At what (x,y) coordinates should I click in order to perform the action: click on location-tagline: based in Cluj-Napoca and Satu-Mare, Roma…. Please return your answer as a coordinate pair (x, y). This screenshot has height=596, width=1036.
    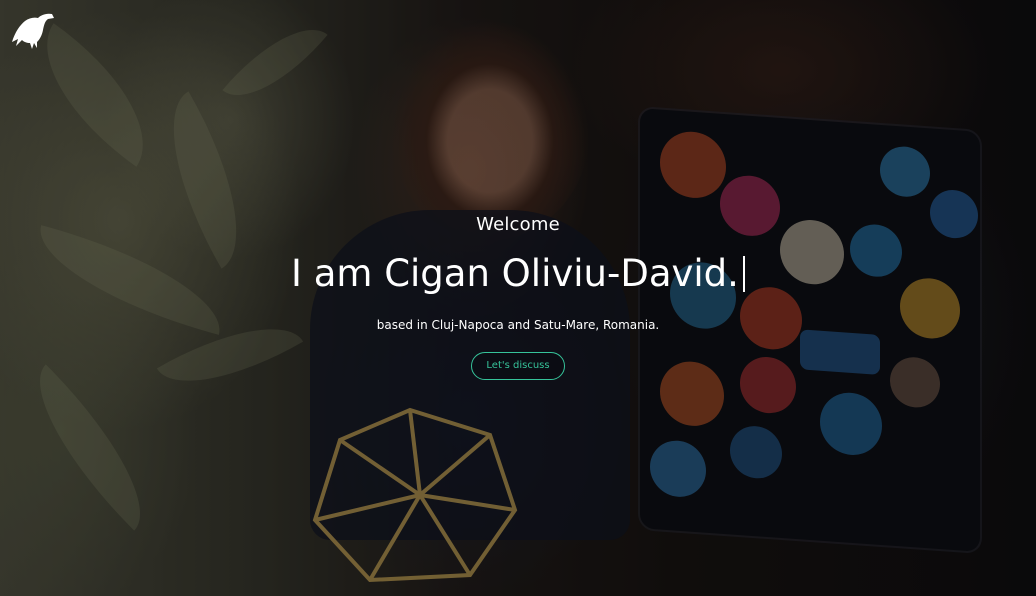
    Looking at the image, I should click on (518, 325).